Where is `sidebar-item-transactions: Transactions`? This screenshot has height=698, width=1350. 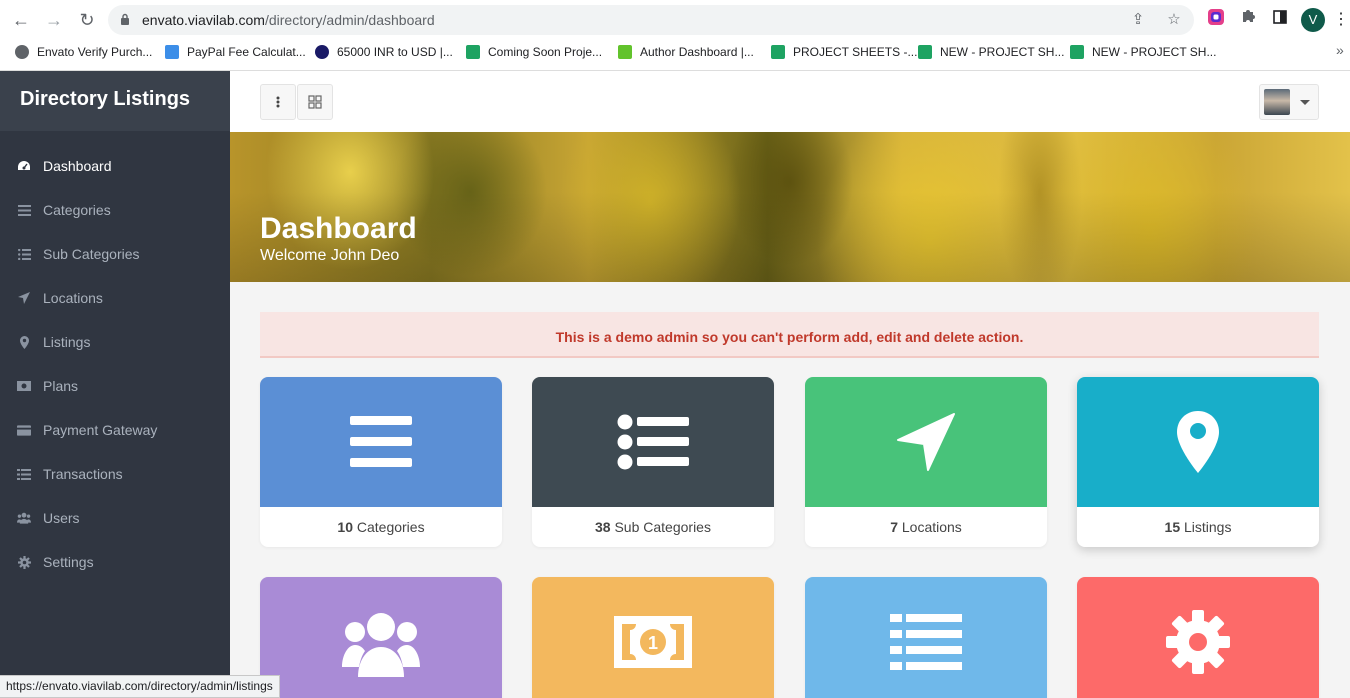
sidebar-item-transactions: Transactions is located at coordinates (115, 474).